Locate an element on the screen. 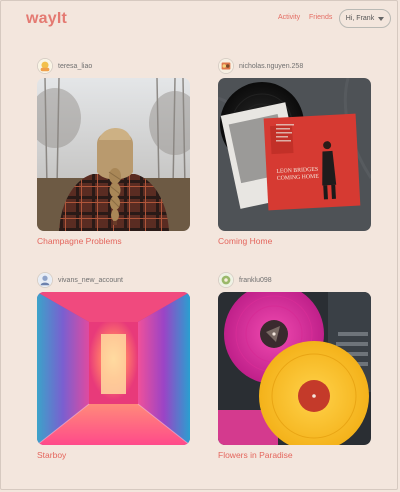 The image size is (400, 492). post-card: teresa_liao Champagne Problems is located at coordinates (114, 151).